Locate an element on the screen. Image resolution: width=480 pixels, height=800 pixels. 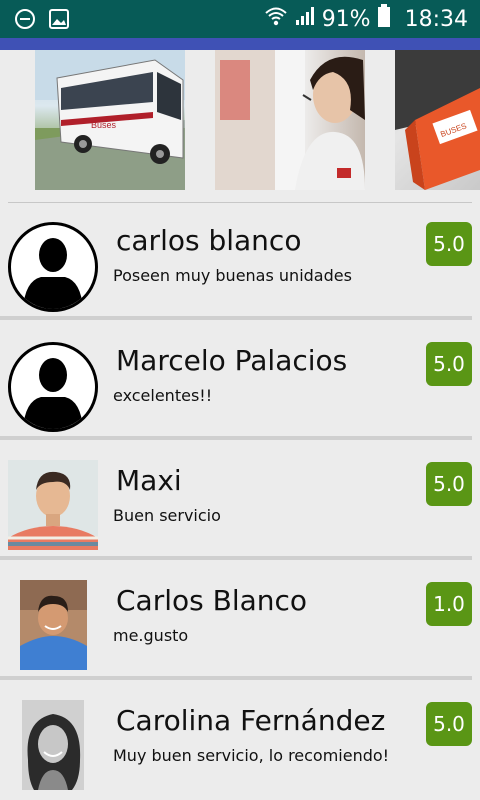
reviewer-name: Carlos Blanco is located at coordinates (212, 600).